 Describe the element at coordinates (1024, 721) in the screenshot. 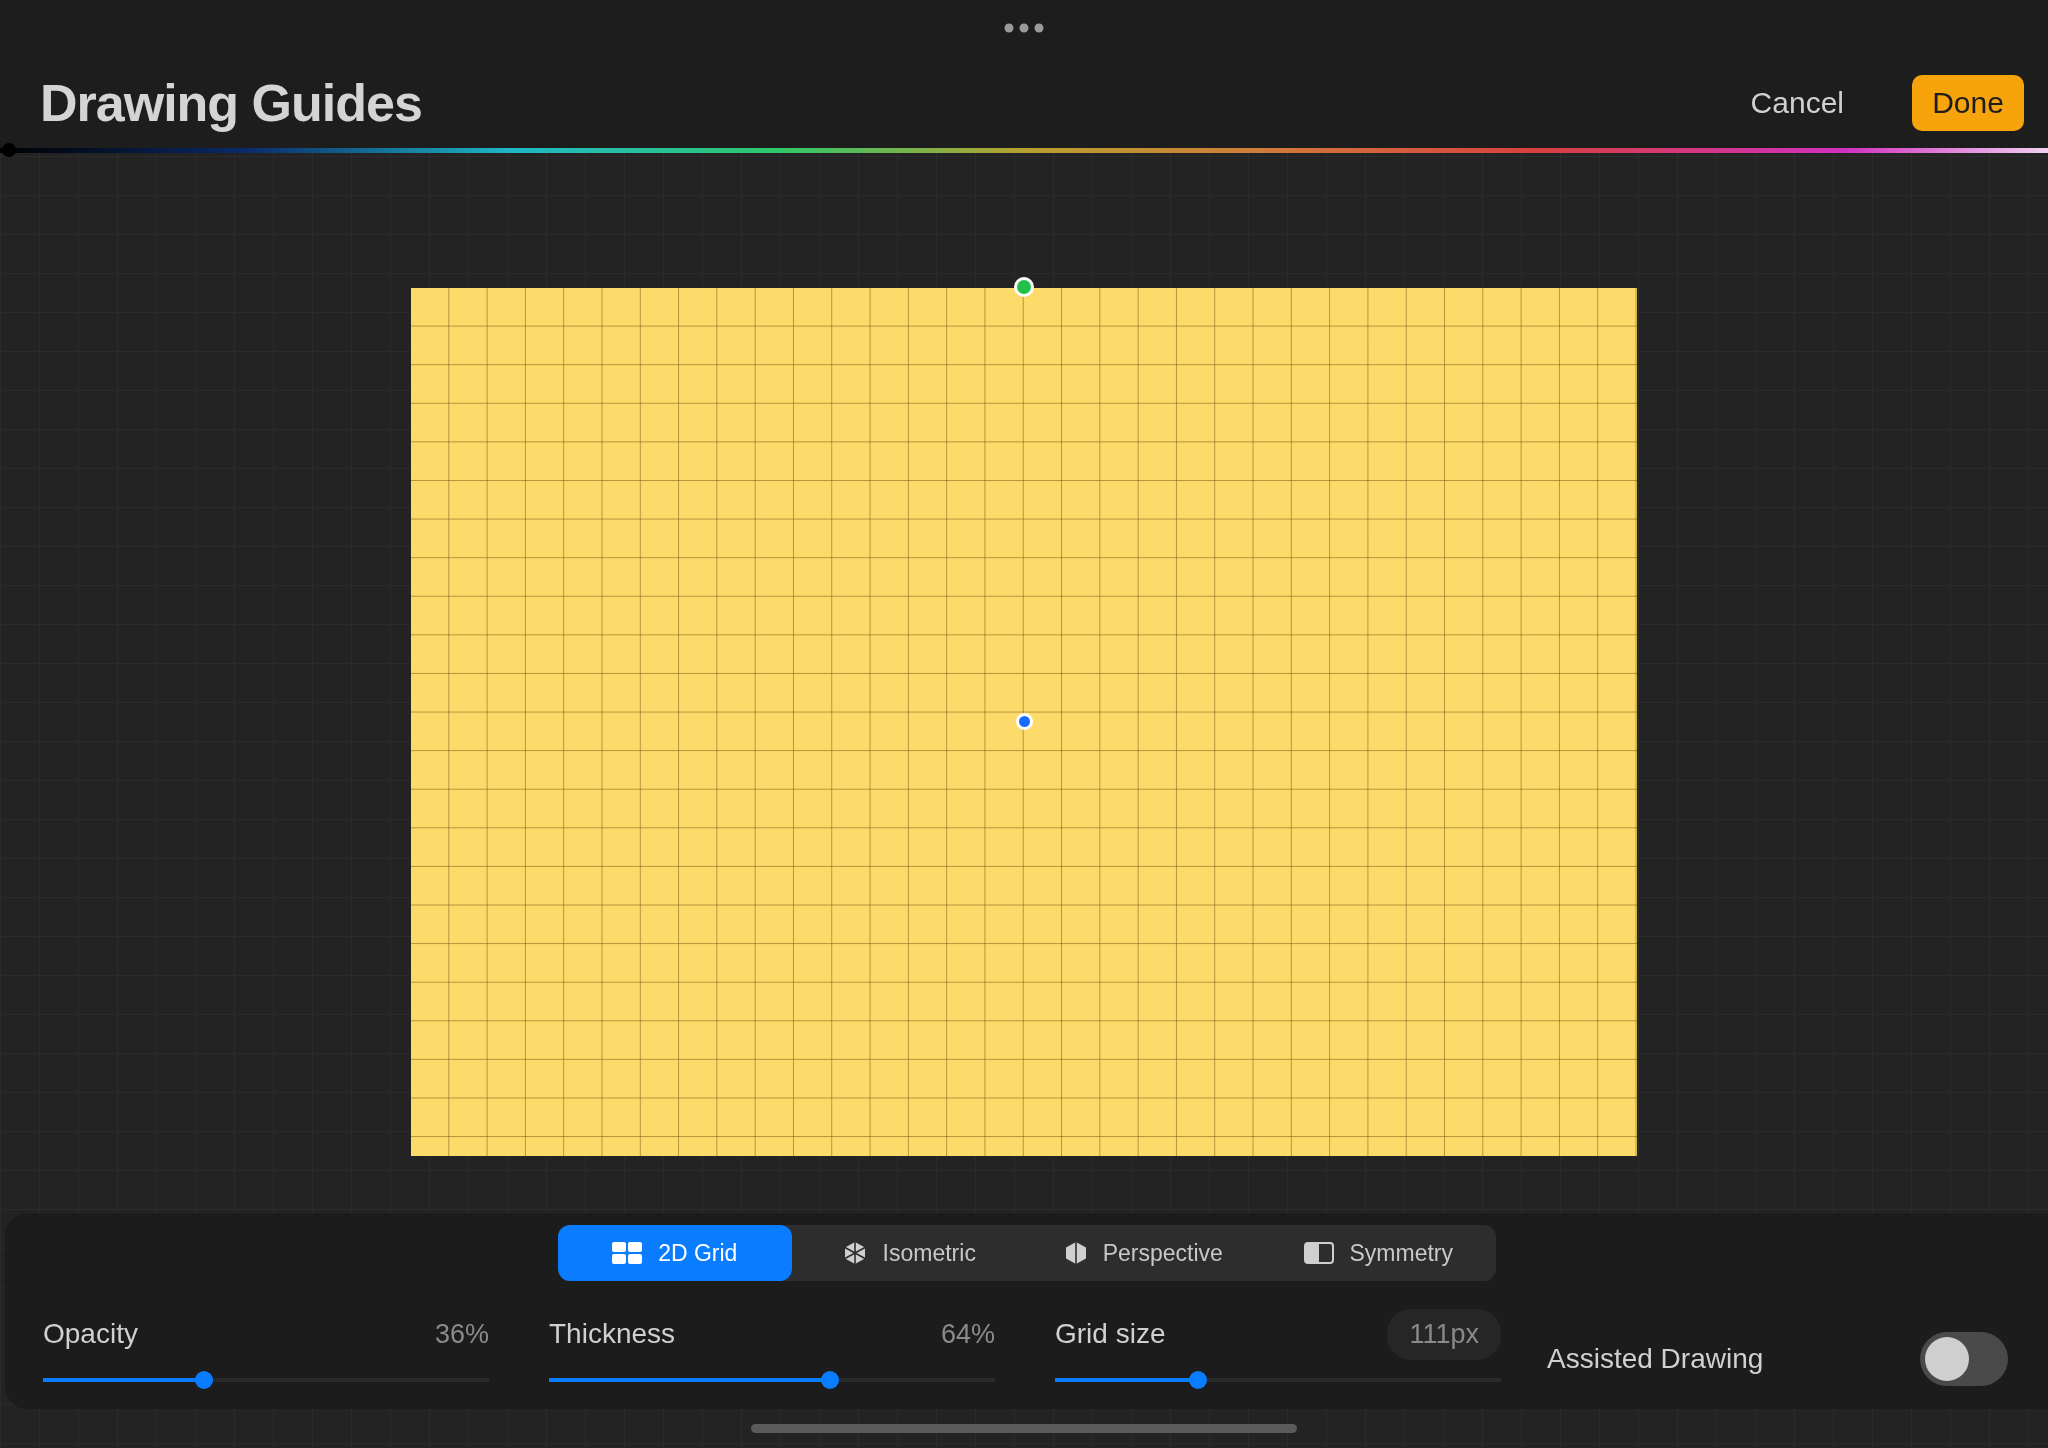

I see `center-handle` at that location.